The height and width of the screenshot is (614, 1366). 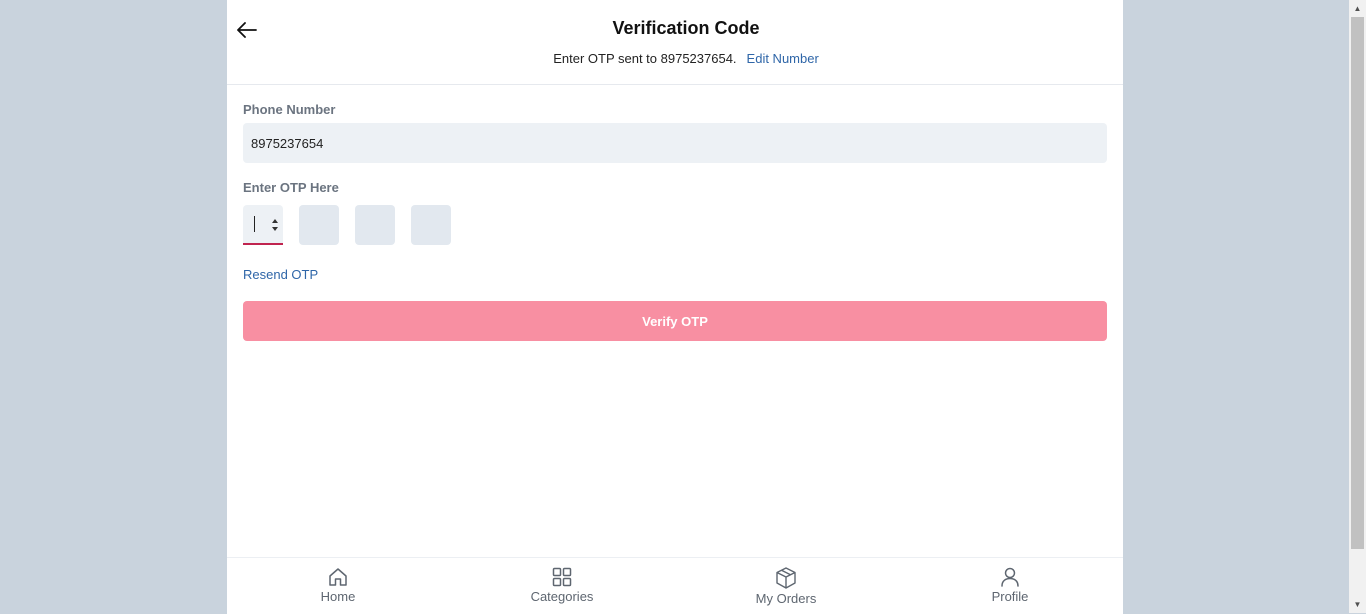 I want to click on nav-item-label: Profile, so click(x=1010, y=596).